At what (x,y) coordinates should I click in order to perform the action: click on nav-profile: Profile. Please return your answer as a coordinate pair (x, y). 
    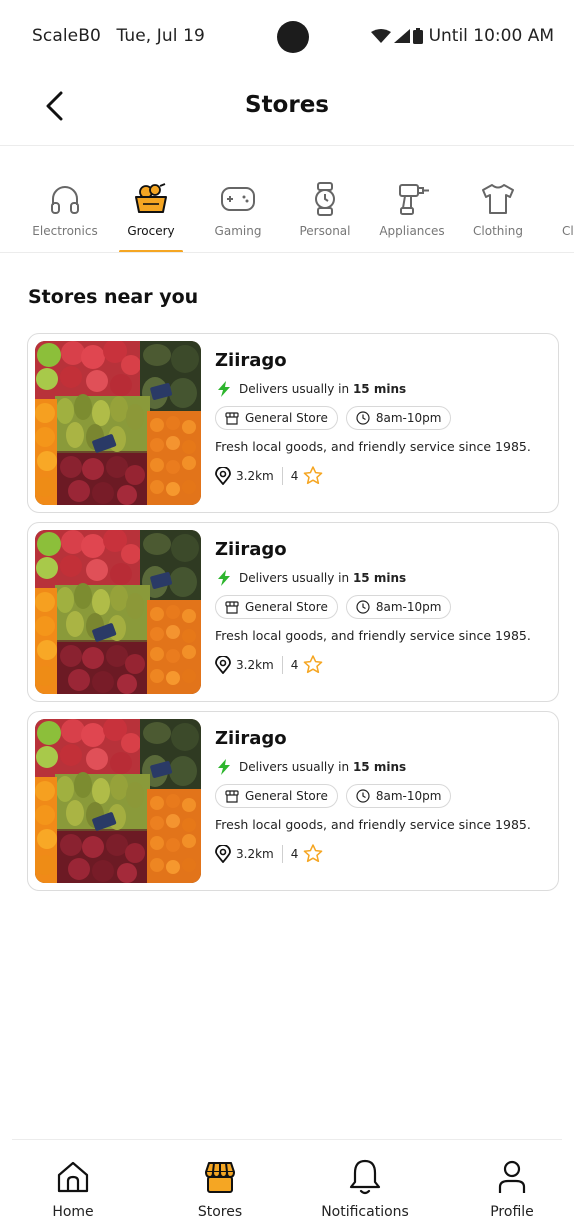
    Looking at the image, I should click on (512, 1189).